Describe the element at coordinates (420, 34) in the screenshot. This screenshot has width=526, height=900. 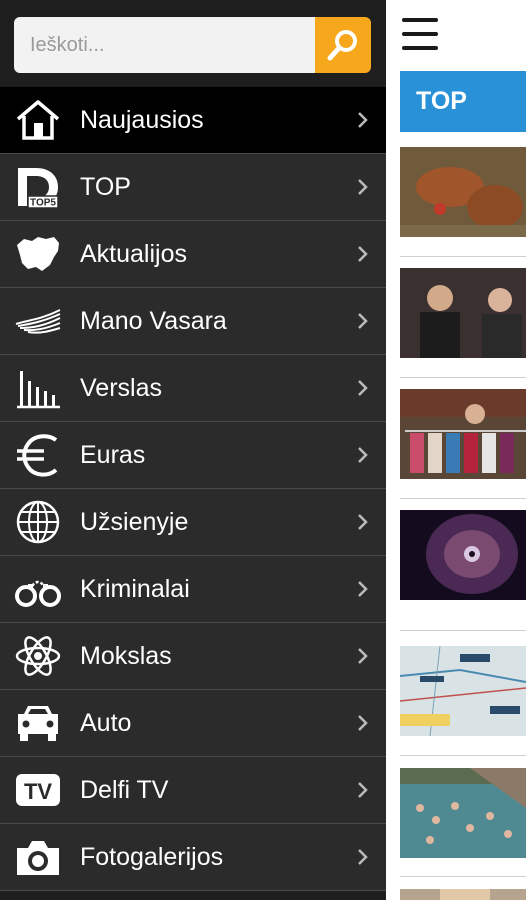
I see `hamburger-menu-icon` at that location.